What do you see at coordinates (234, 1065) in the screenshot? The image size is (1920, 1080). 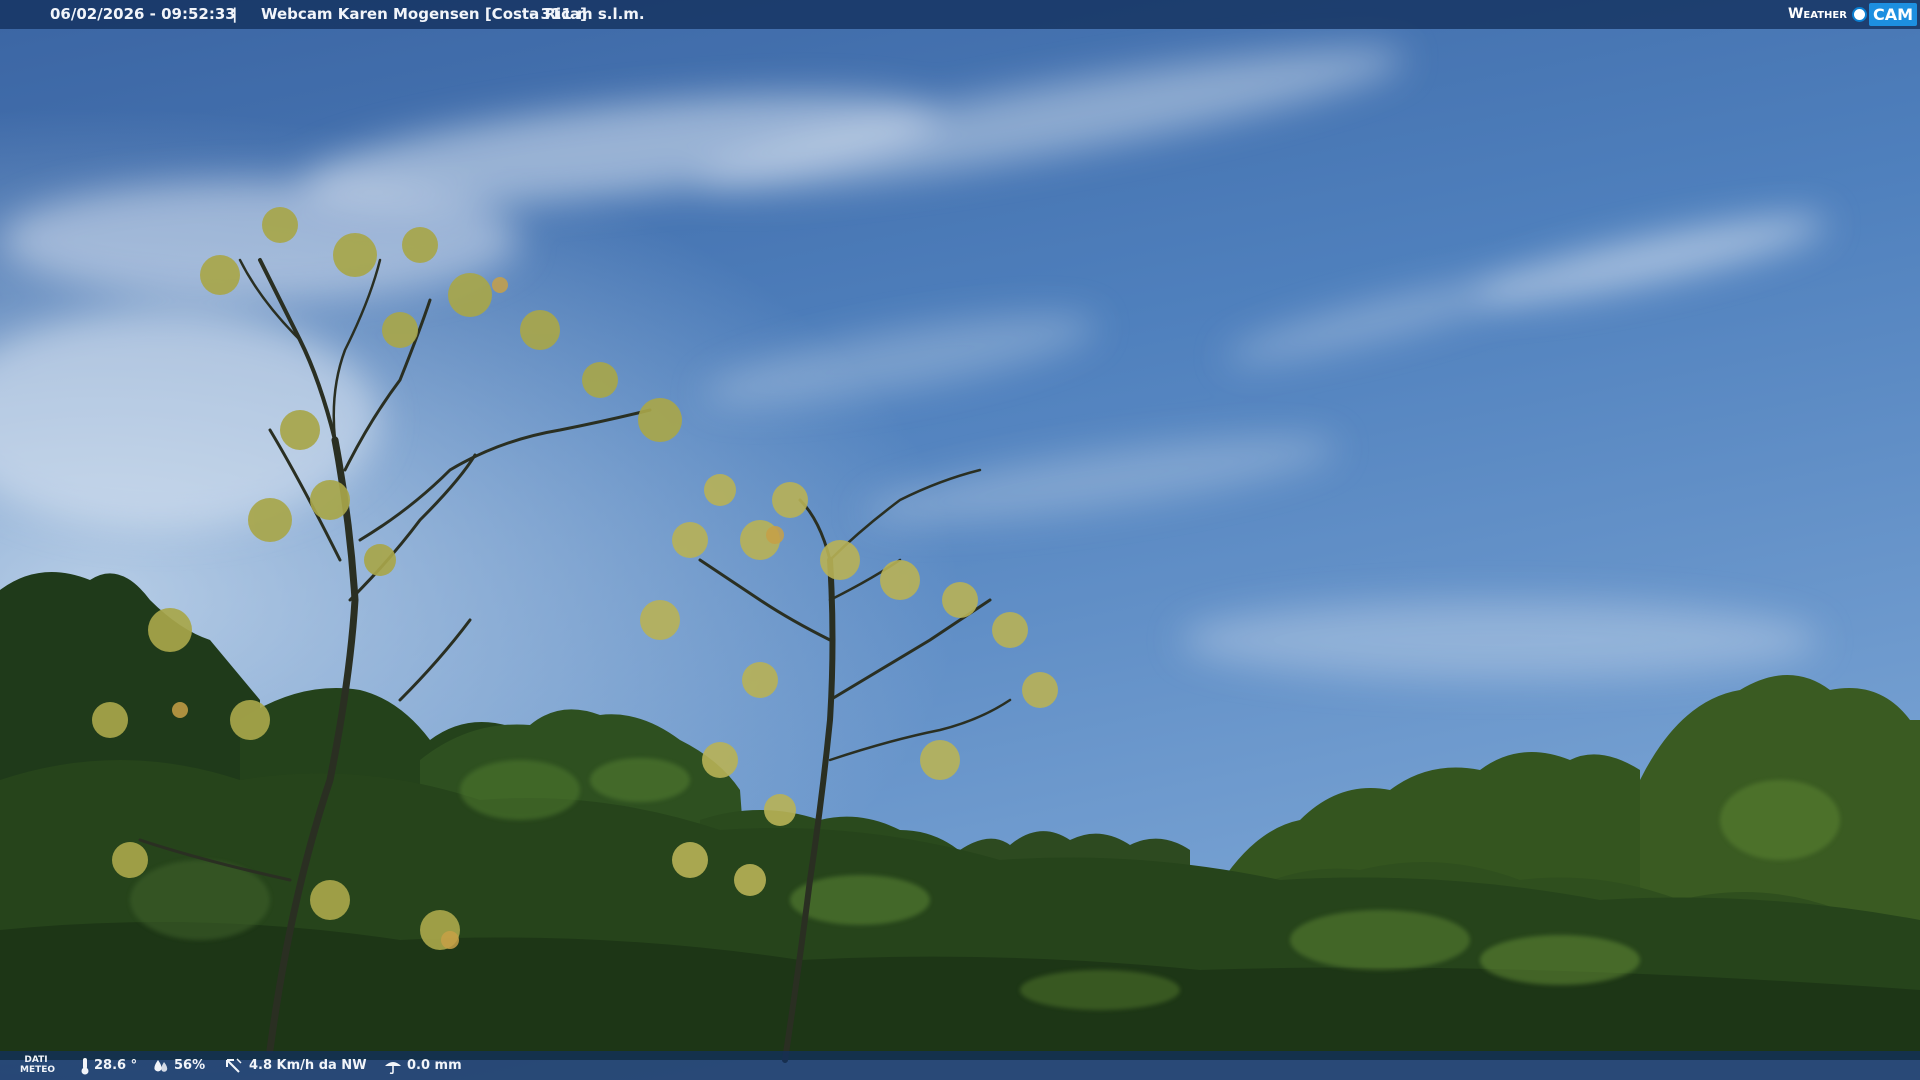 I see `wind-icon` at bounding box center [234, 1065].